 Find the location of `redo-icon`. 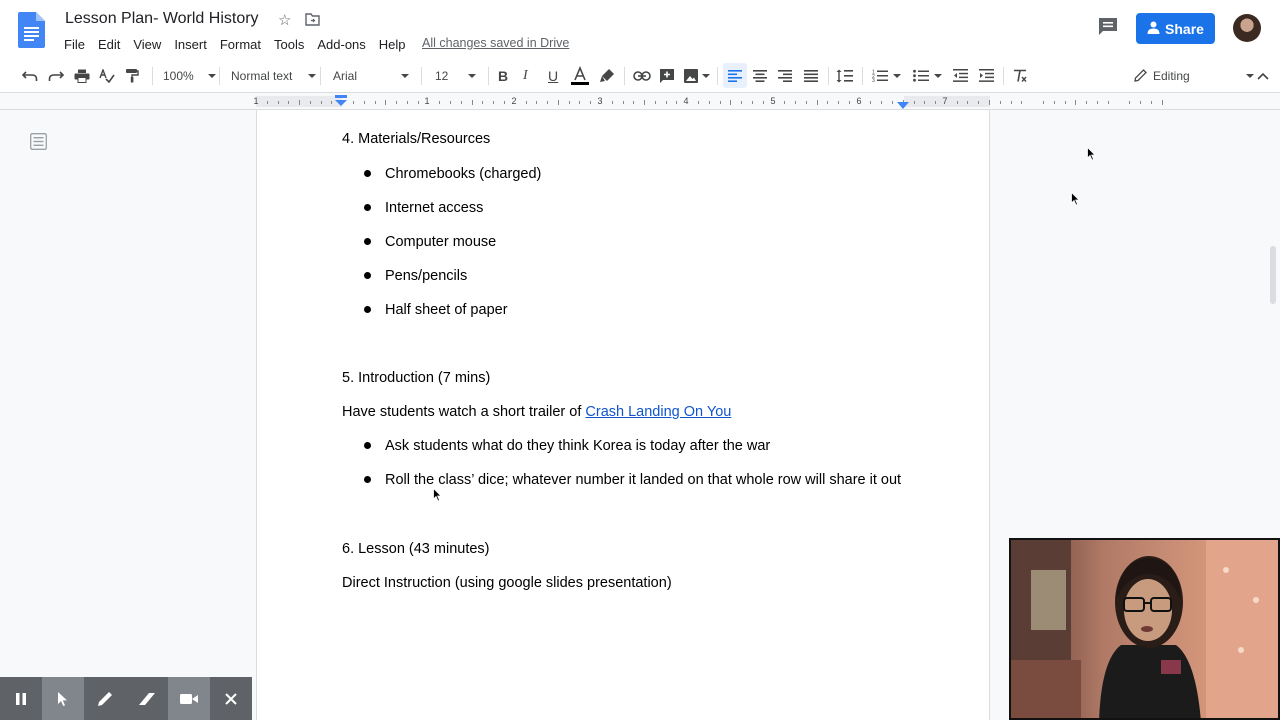

redo-icon is located at coordinates (56, 75).